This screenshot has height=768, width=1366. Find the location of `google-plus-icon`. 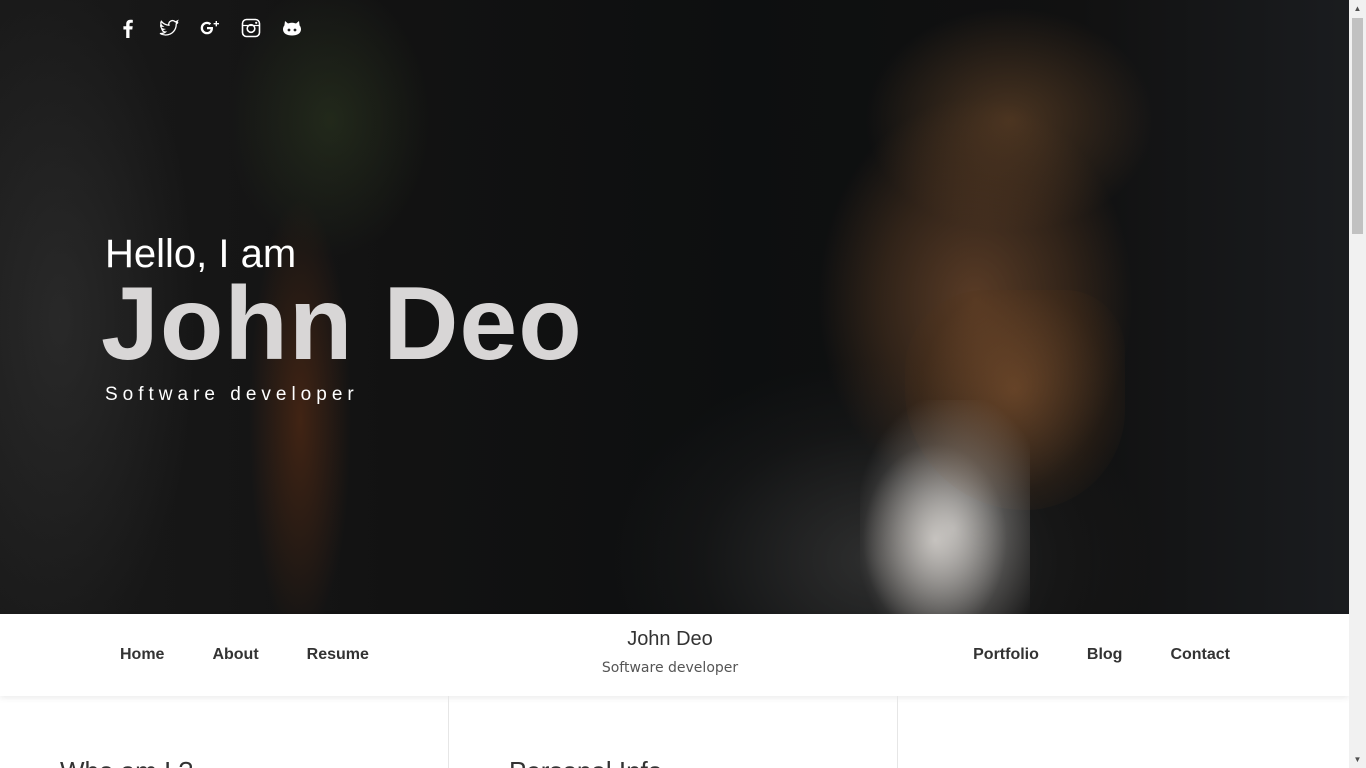

google-plus-icon is located at coordinates (210, 28).